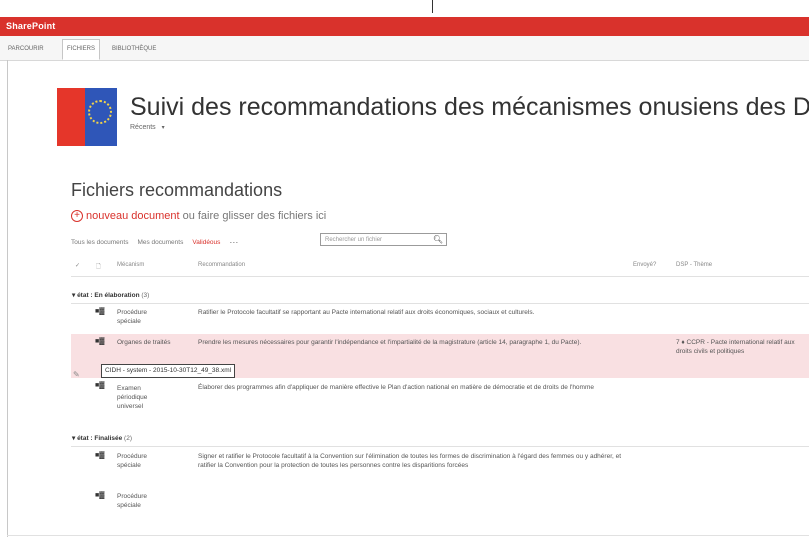  Describe the element at coordinates (163, 128) in the screenshot. I see `chevron-down-icon: ▾` at that location.